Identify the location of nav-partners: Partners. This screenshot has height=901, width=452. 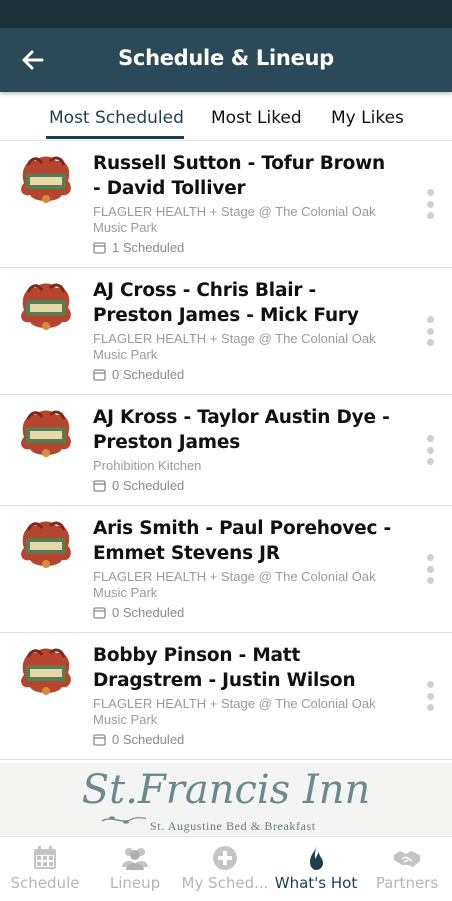
(407, 871).